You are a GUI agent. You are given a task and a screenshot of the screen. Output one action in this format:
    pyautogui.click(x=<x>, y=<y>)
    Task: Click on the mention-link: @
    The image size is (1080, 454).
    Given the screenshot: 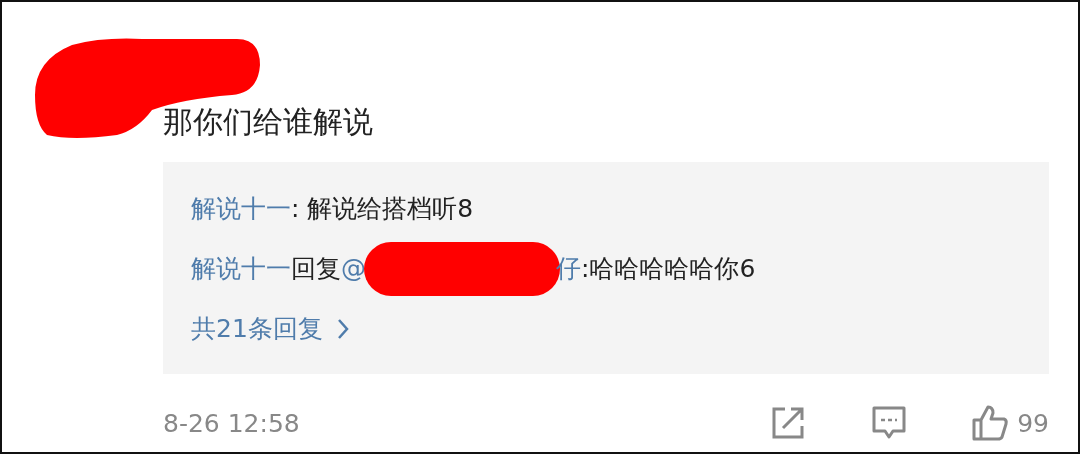 What is the action you would take?
    pyautogui.click(x=353, y=269)
    